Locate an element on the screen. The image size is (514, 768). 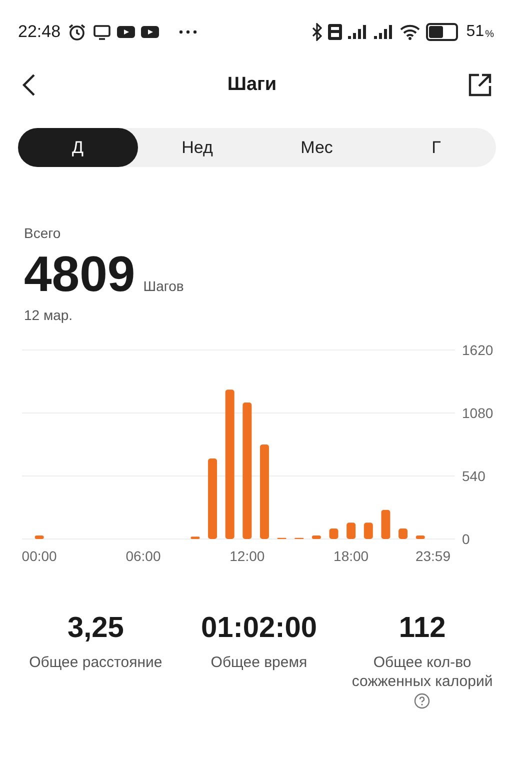
y-axis-label: 540 is located at coordinates (474, 476).